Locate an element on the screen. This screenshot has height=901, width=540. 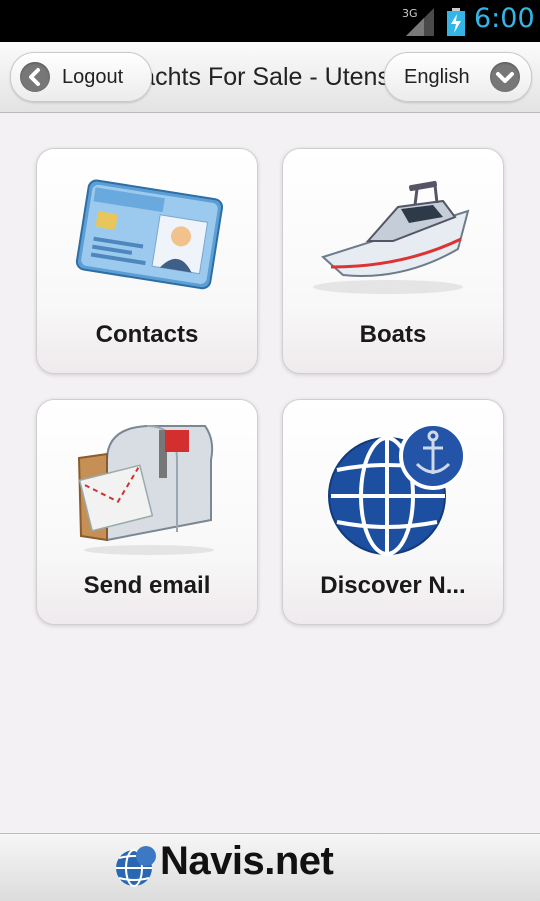
tile-label: Boats is located at coordinates (393, 334).